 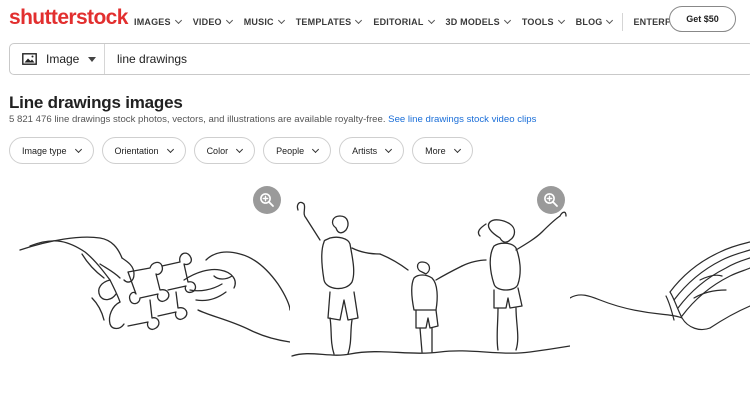 I want to click on caret-down-icon, so click(x=92, y=59).